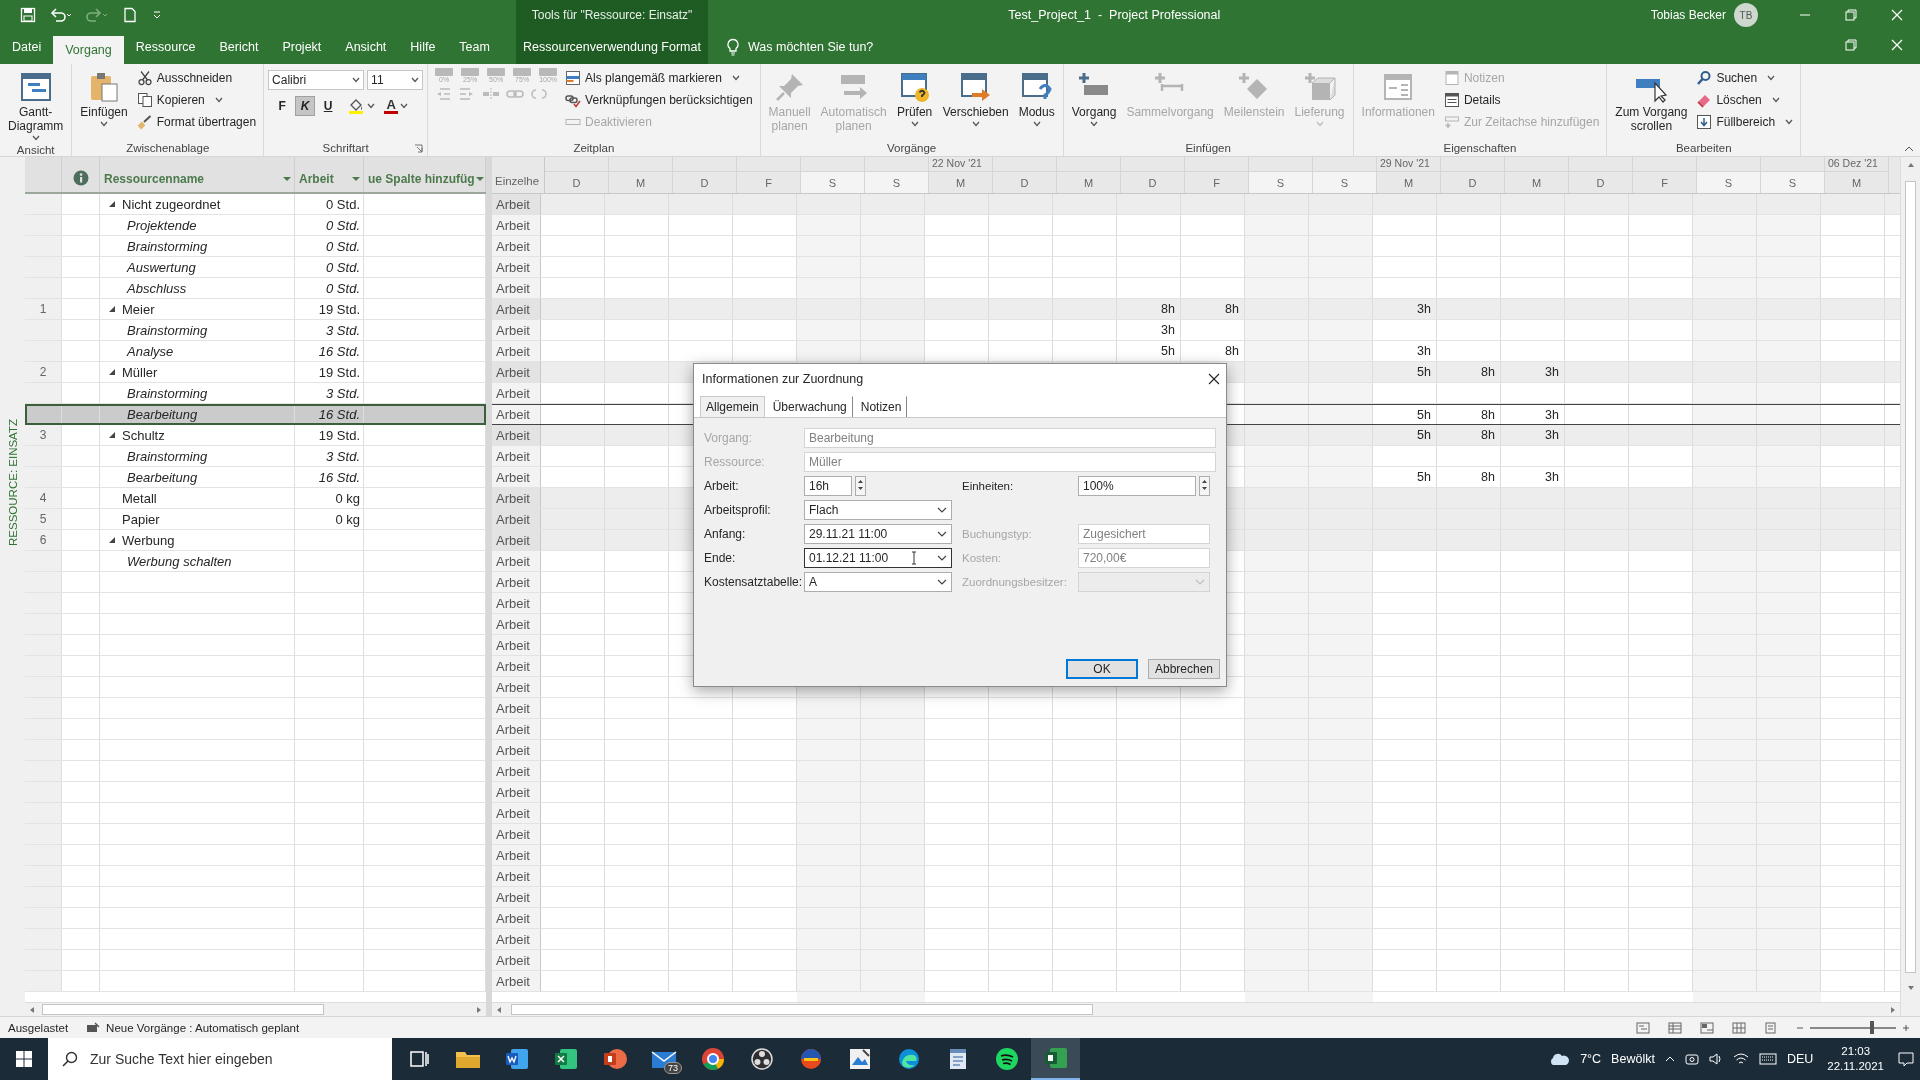  I want to click on user-avatar: TB, so click(1746, 15).